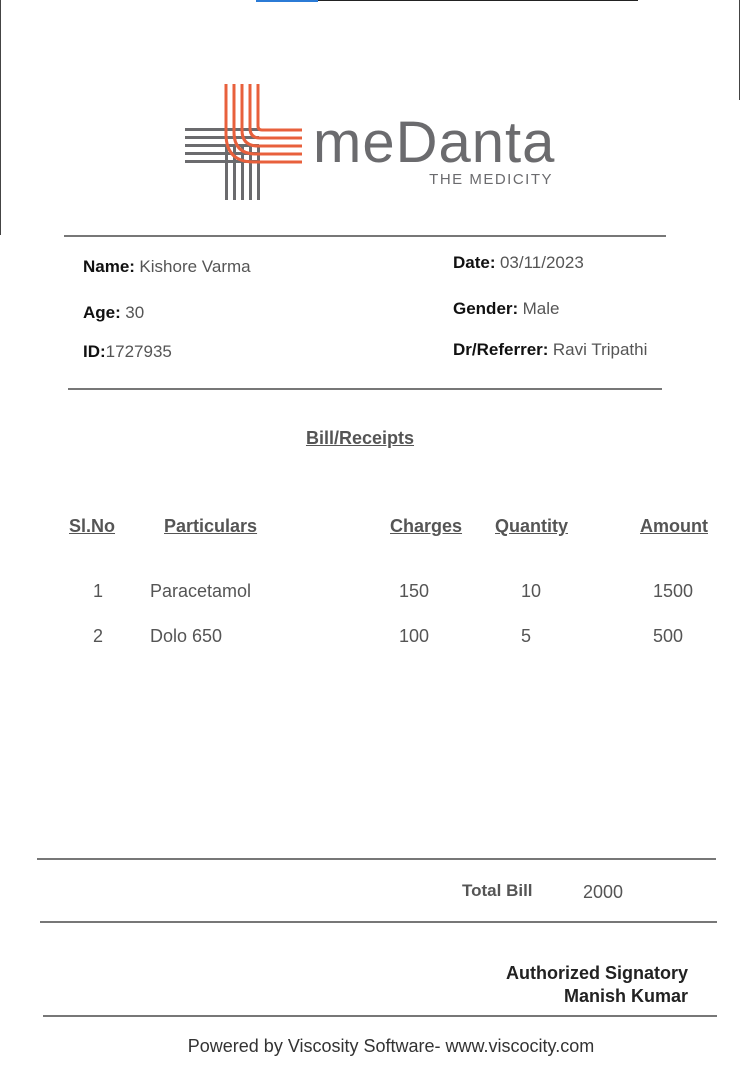 The width and height of the screenshot is (742, 1067). Describe the element at coordinates (550, 350) in the screenshot. I see `referrer: Dr/Referrer: Ravi Tripathi` at that location.